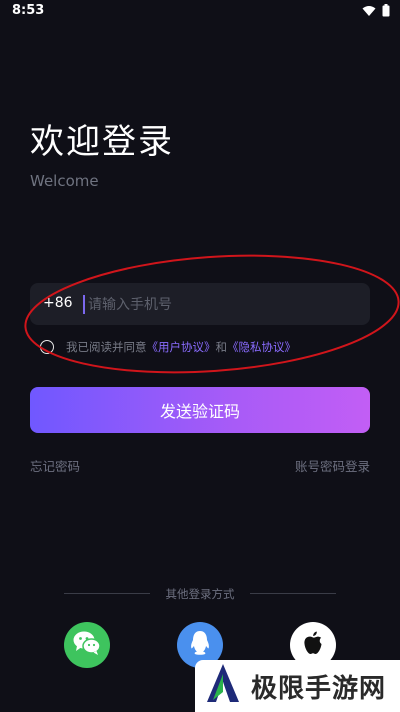 This screenshot has height=712, width=400. I want to click on user-agreement-link: 《用户协议》, so click(181, 347).